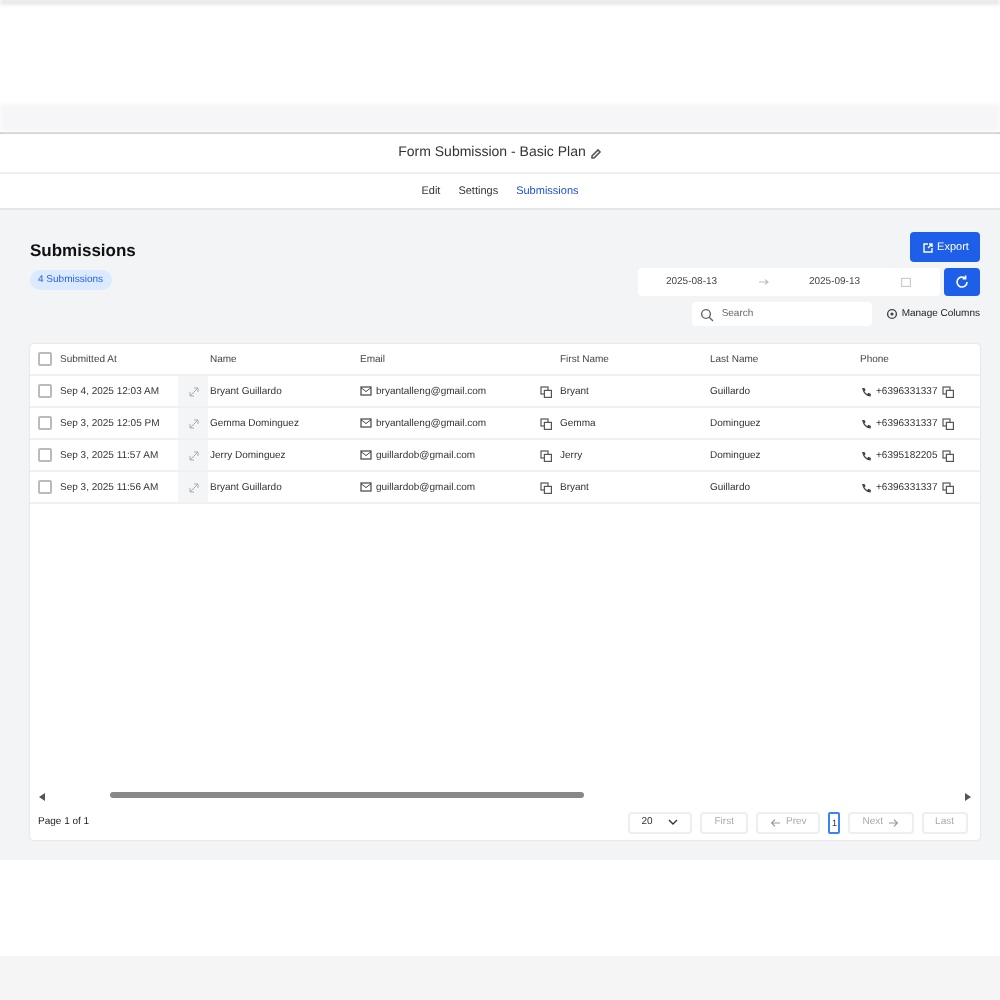  What do you see at coordinates (706, 314) in the screenshot?
I see `search-icon` at bounding box center [706, 314].